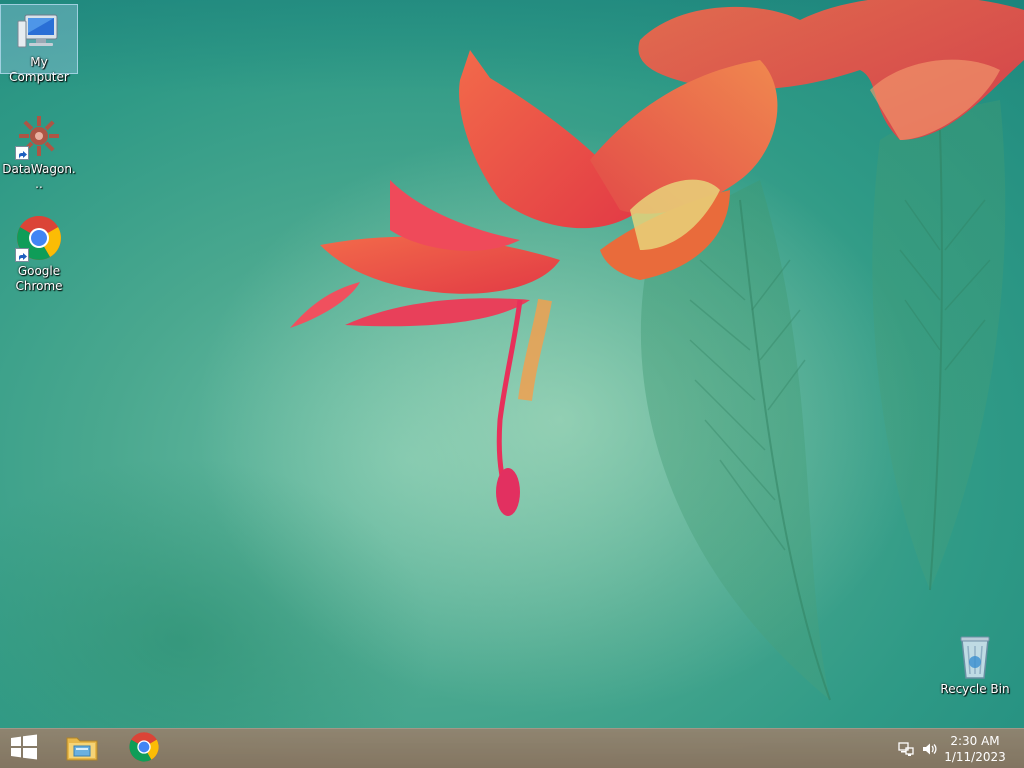  I want to click on start-button, so click(24, 748).